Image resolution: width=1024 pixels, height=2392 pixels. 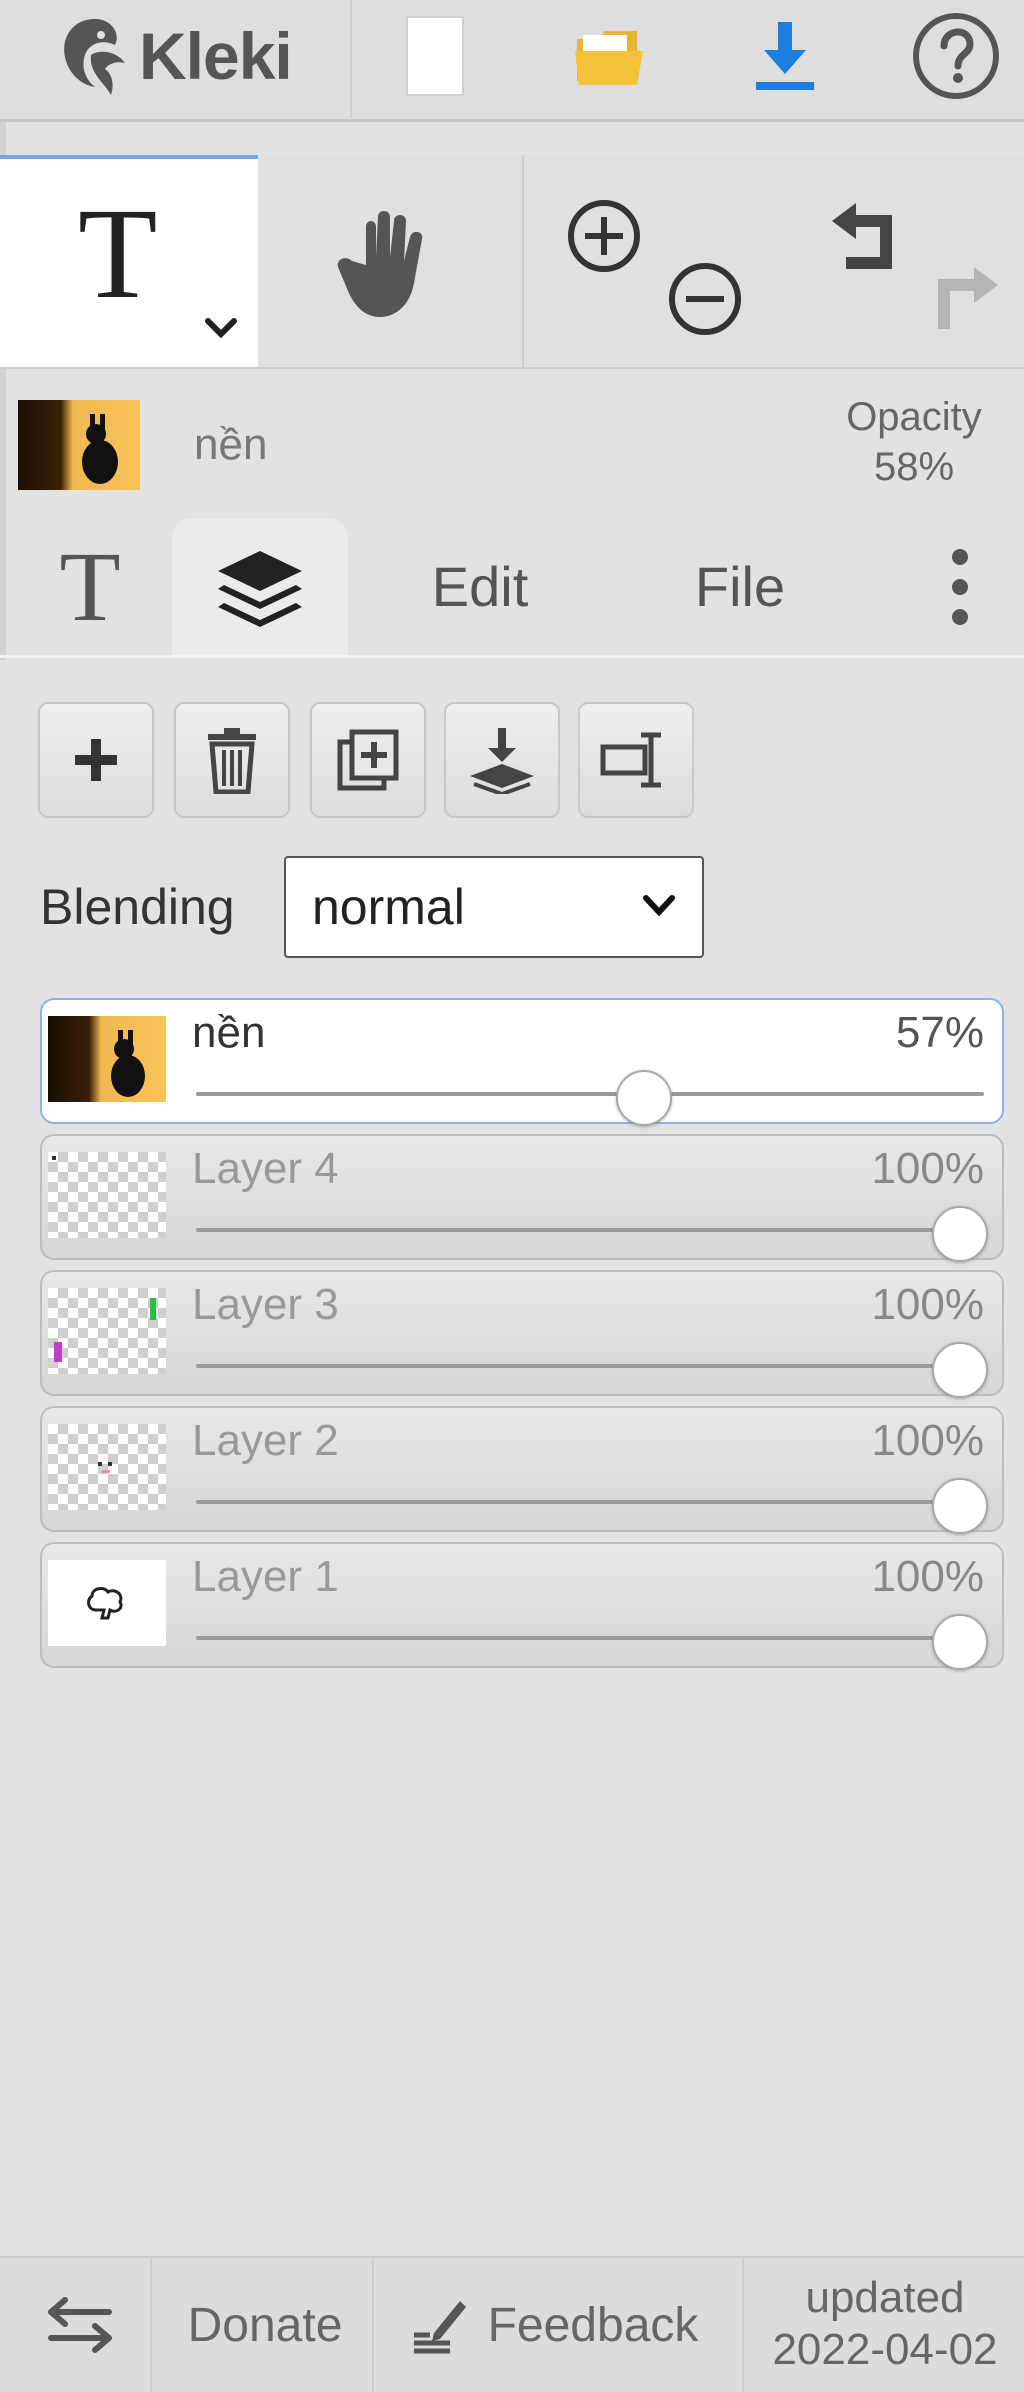 I want to click on layer-name: nền, so click(x=229, y=1032).